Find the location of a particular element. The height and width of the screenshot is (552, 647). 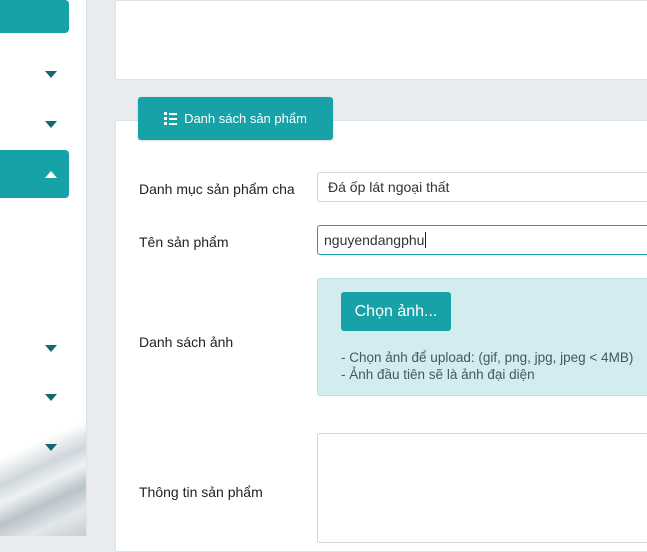

upload-hint-avatar: - Ảnh đầu tiên sẽ là ảnh đại diện is located at coordinates (438, 374).